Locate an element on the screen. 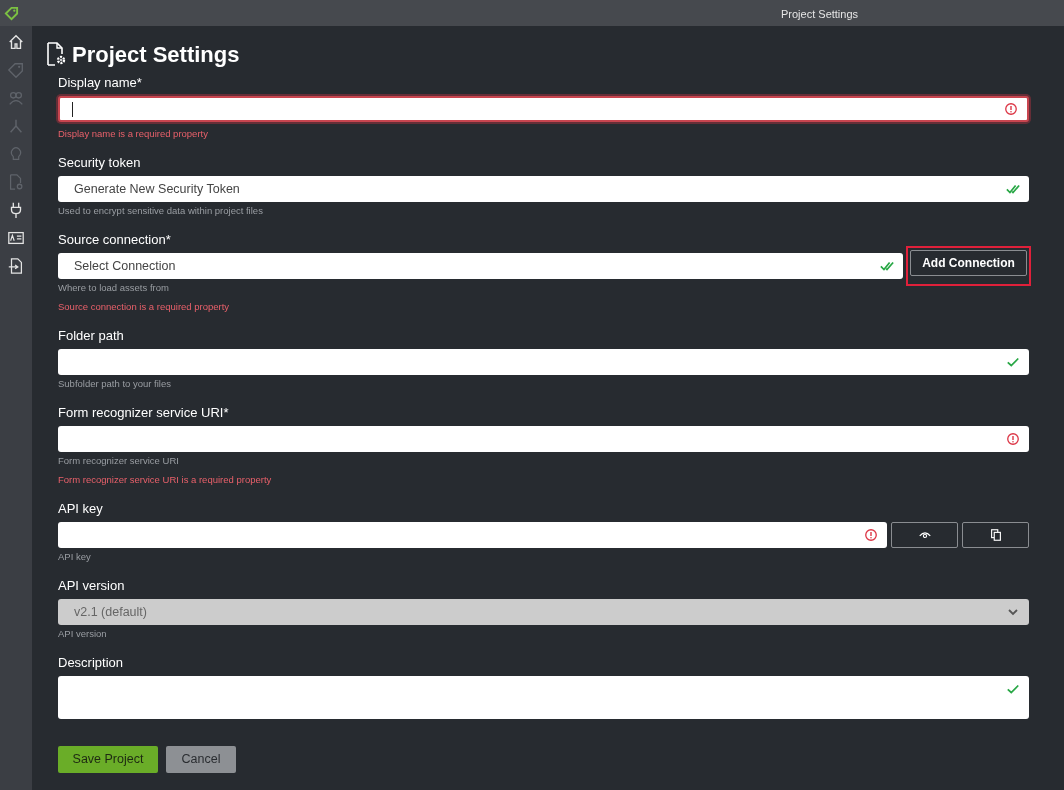 This screenshot has height=790, width=1064. field-label: Description is located at coordinates (91, 663).